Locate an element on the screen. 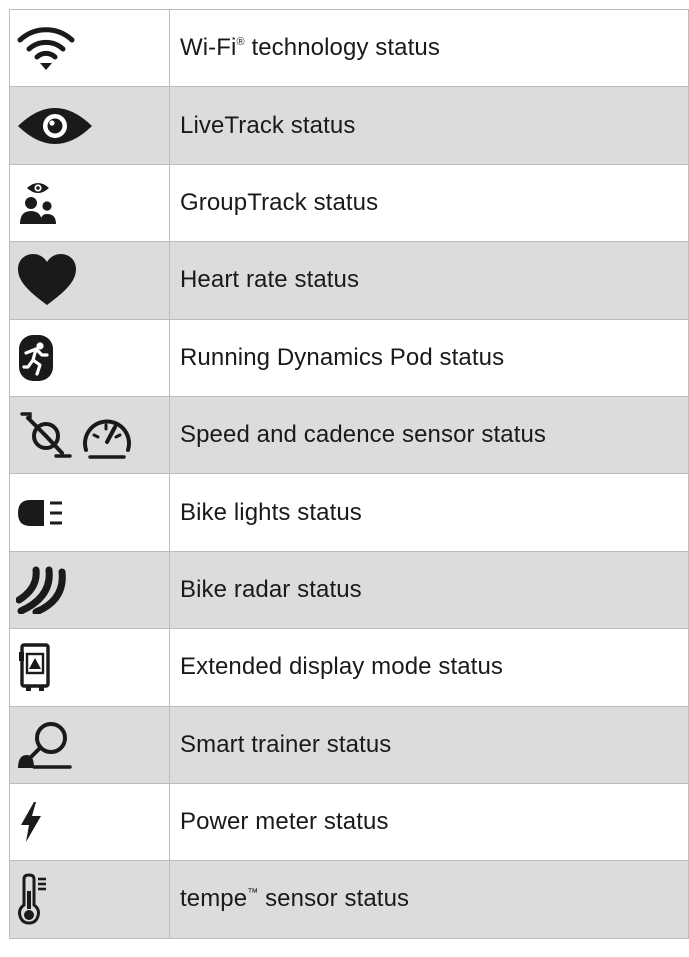  power-meter-icon is located at coordinates (31, 822).